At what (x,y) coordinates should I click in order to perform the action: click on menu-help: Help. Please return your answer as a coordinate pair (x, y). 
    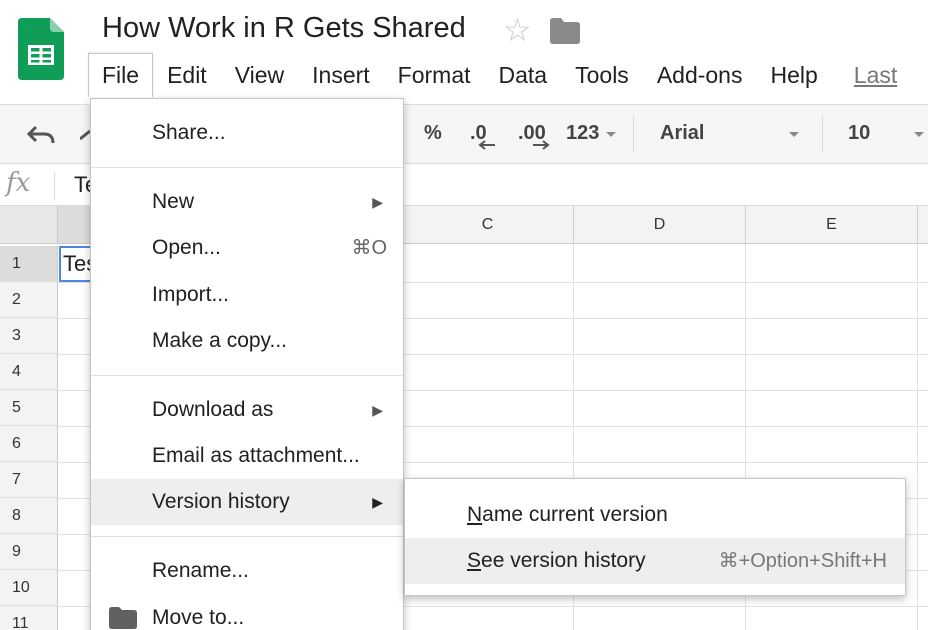
    Looking at the image, I should click on (793, 75).